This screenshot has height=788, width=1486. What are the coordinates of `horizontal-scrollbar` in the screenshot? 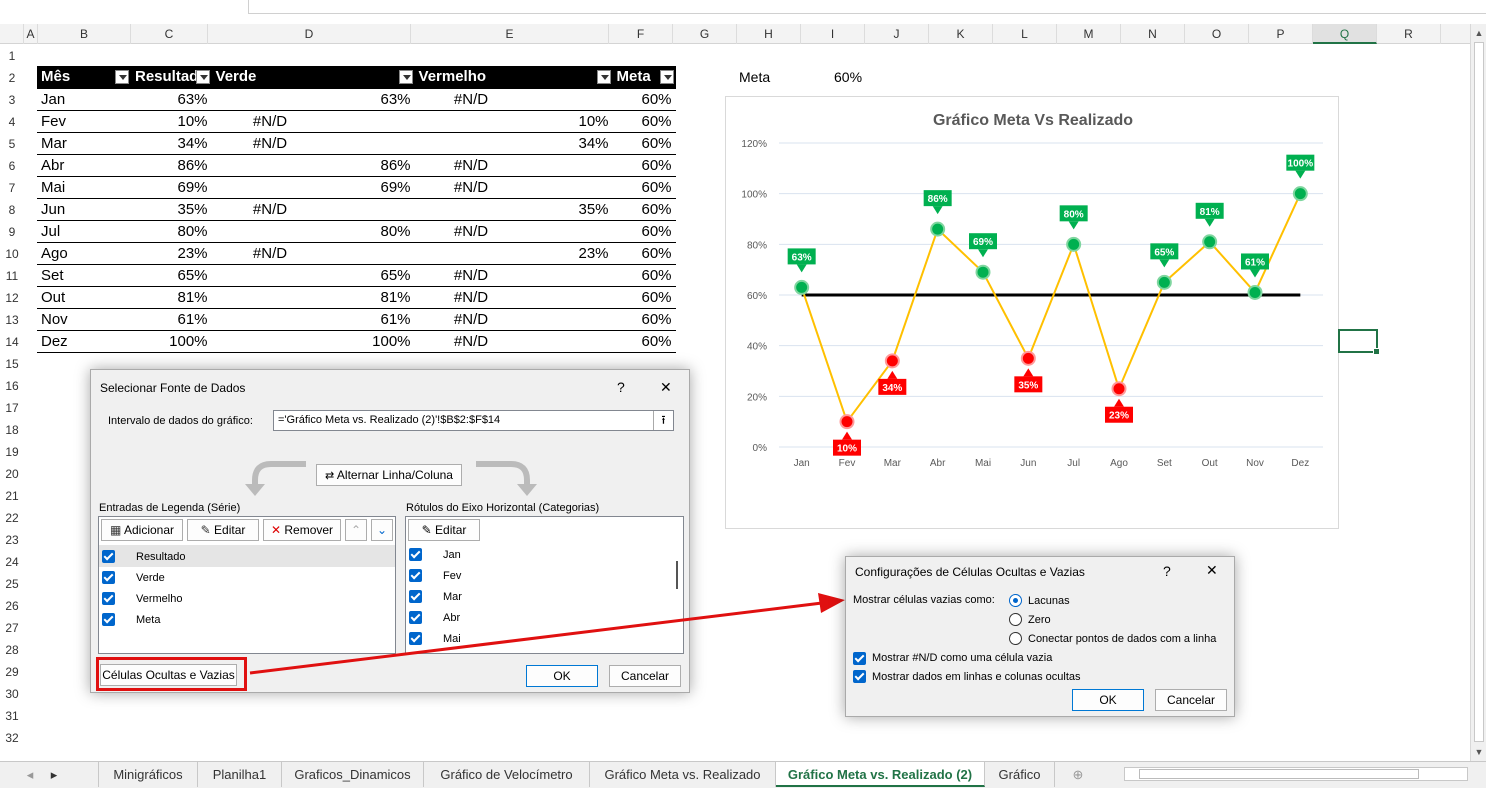 It's located at (1296, 774).